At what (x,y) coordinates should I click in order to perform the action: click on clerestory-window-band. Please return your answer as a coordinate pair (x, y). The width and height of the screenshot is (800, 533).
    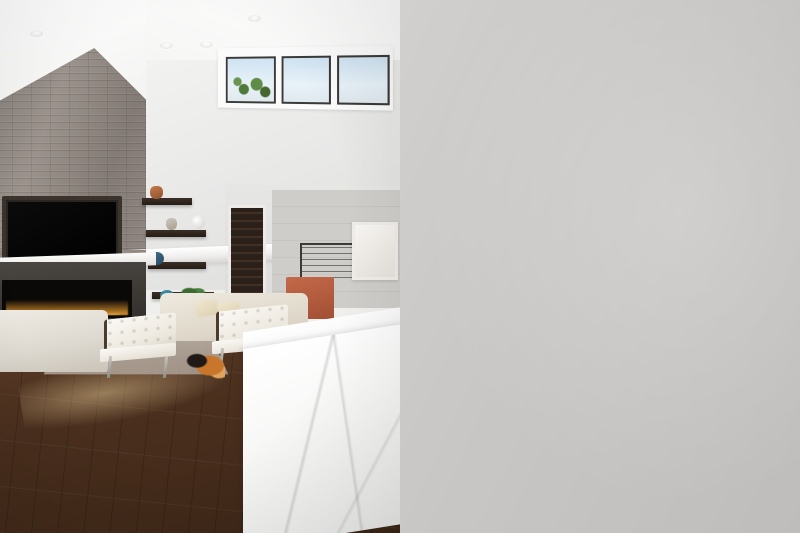
    Looking at the image, I should click on (305, 78).